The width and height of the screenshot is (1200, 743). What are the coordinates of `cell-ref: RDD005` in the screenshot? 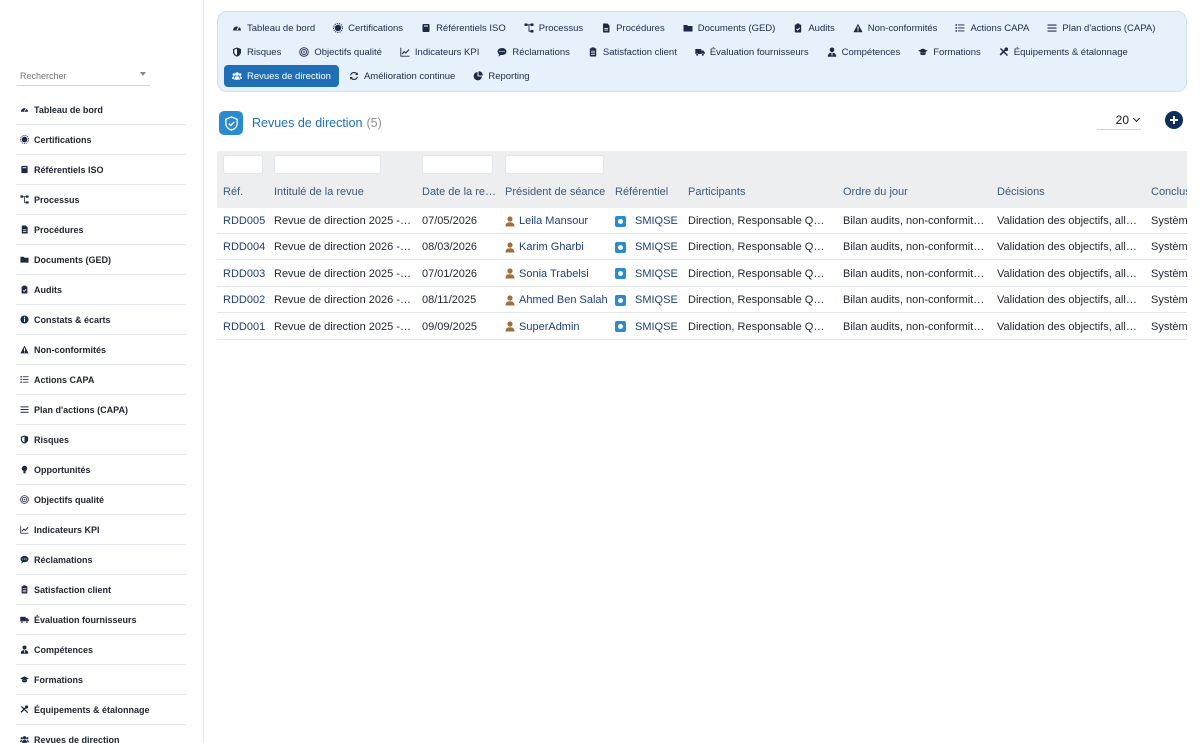 It's located at (244, 221).